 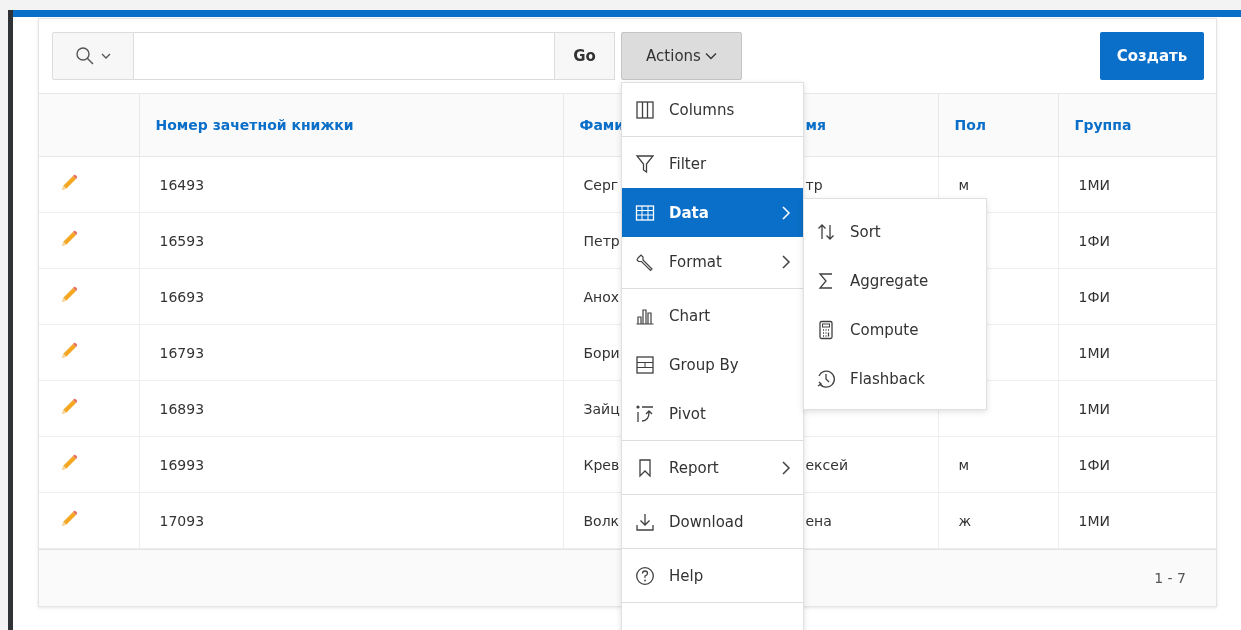 I want to click on pagination-range: 1 - 7, so click(x=1170, y=578).